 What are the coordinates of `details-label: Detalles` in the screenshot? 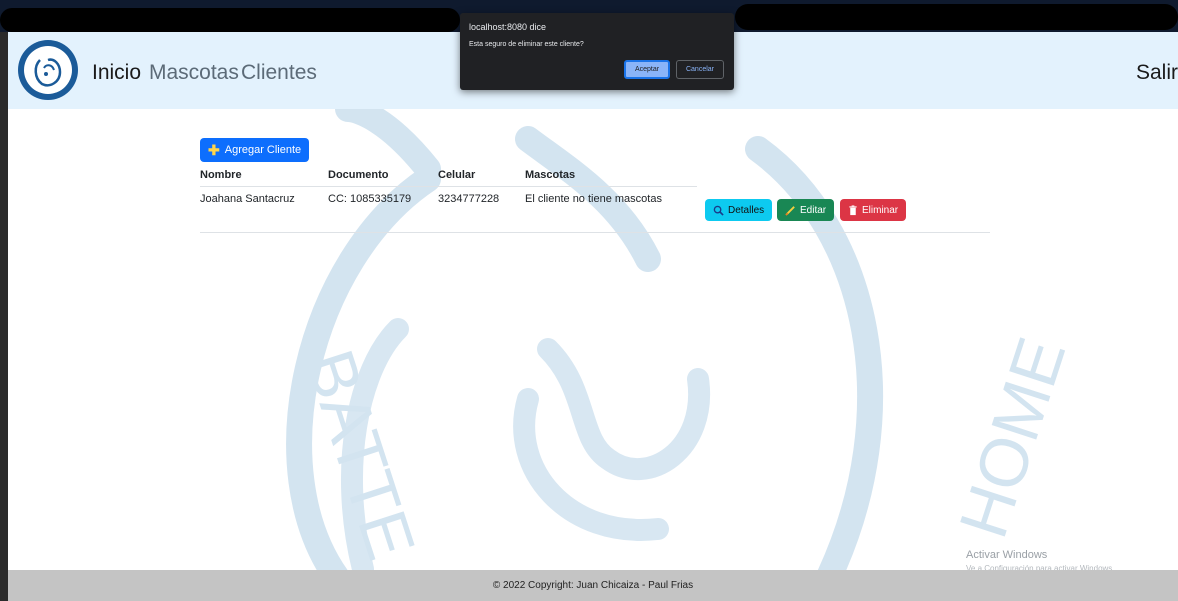 It's located at (746, 210).